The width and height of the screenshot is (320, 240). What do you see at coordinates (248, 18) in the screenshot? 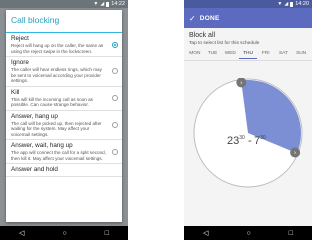
I see `done-bar: ✓ DONE` at bounding box center [248, 18].